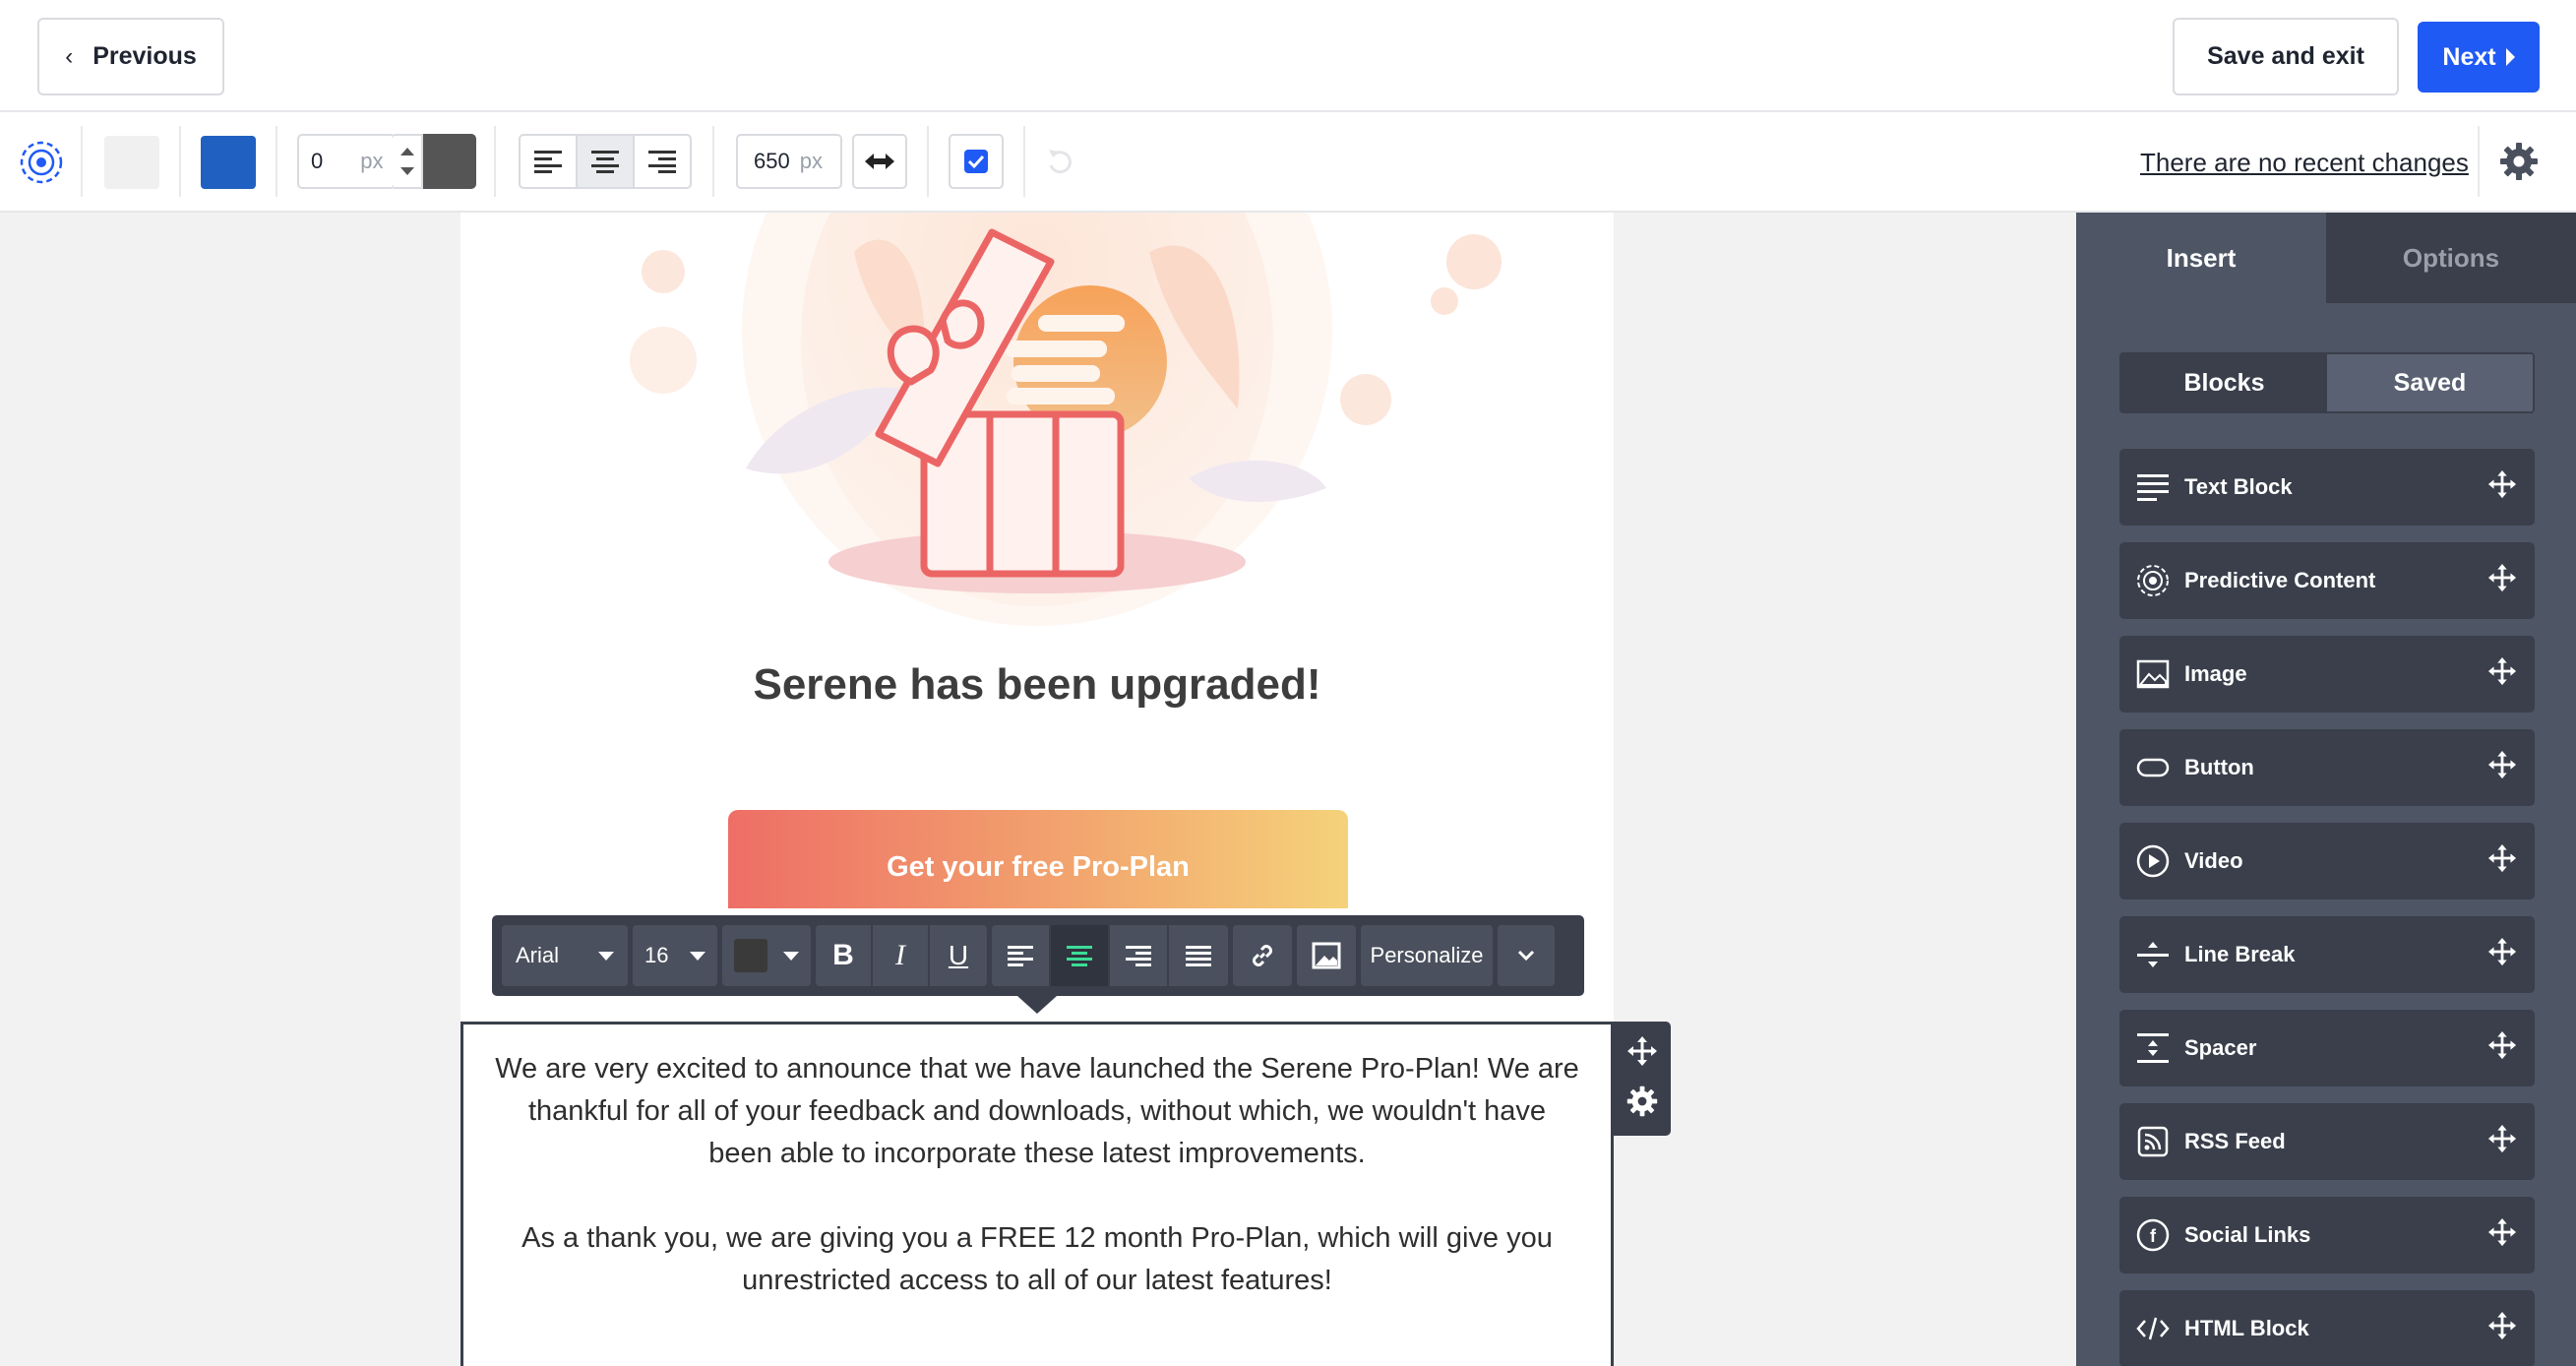 This screenshot has height=1366, width=2576. What do you see at coordinates (2153, 861) in the screenshot?
I see `play-circle-icon` at bounding box center [2153, 861].